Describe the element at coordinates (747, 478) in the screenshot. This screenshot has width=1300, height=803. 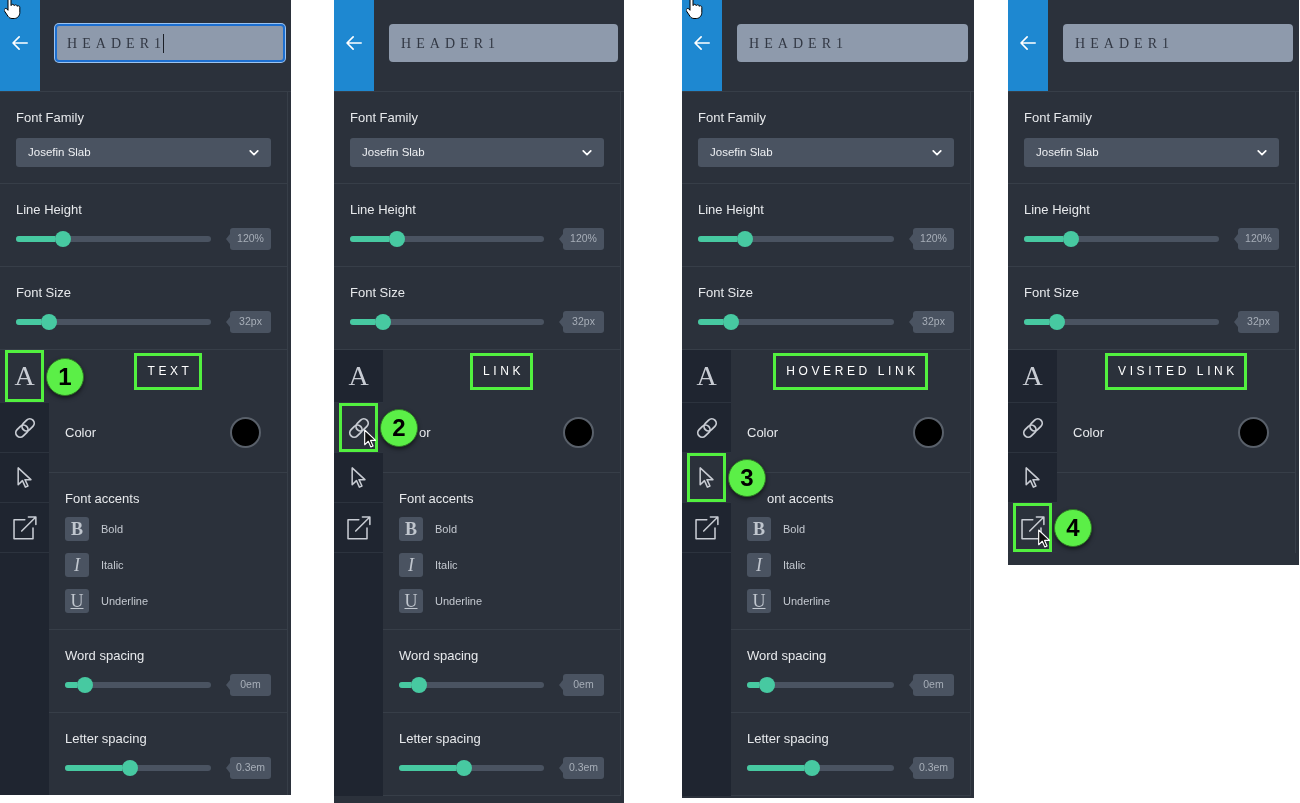
I see `step-number: 3` at that location.